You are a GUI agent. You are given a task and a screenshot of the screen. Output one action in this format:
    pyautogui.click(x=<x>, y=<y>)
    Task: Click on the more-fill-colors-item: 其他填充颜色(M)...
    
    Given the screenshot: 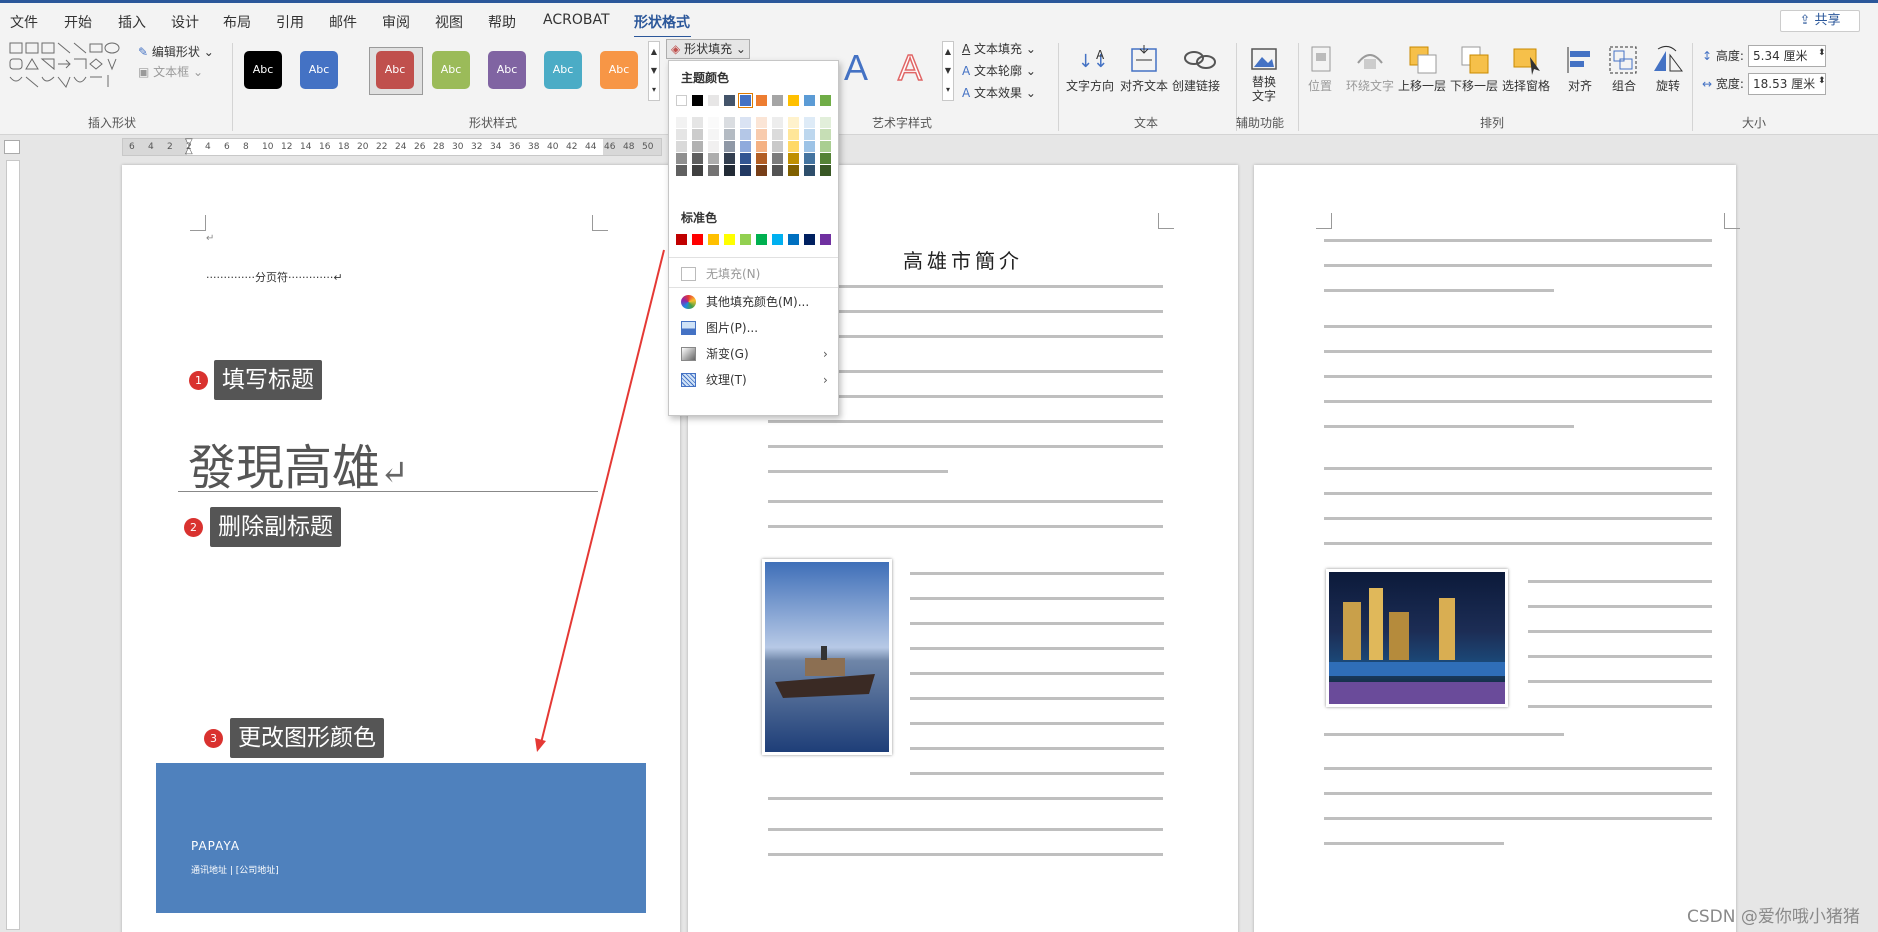 What is the action you would take?
    pyautogui.click(x=753, y=302)
    